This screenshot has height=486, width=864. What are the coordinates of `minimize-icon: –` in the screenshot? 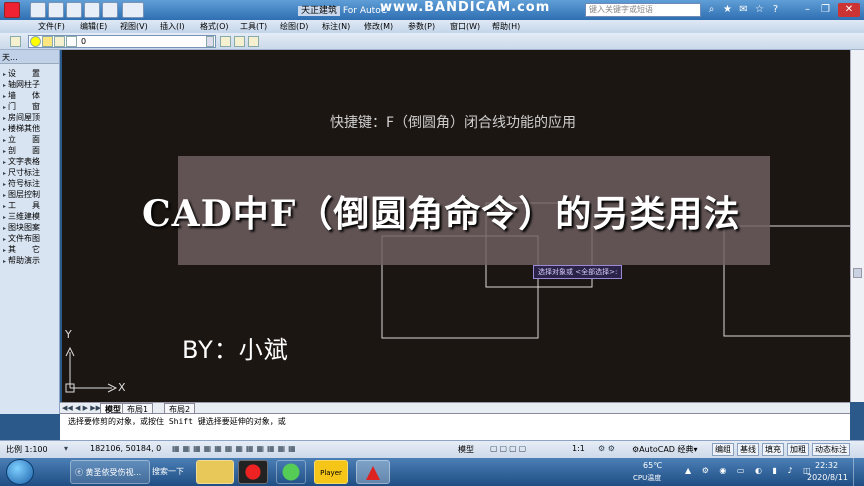 It's located at (807, 10).